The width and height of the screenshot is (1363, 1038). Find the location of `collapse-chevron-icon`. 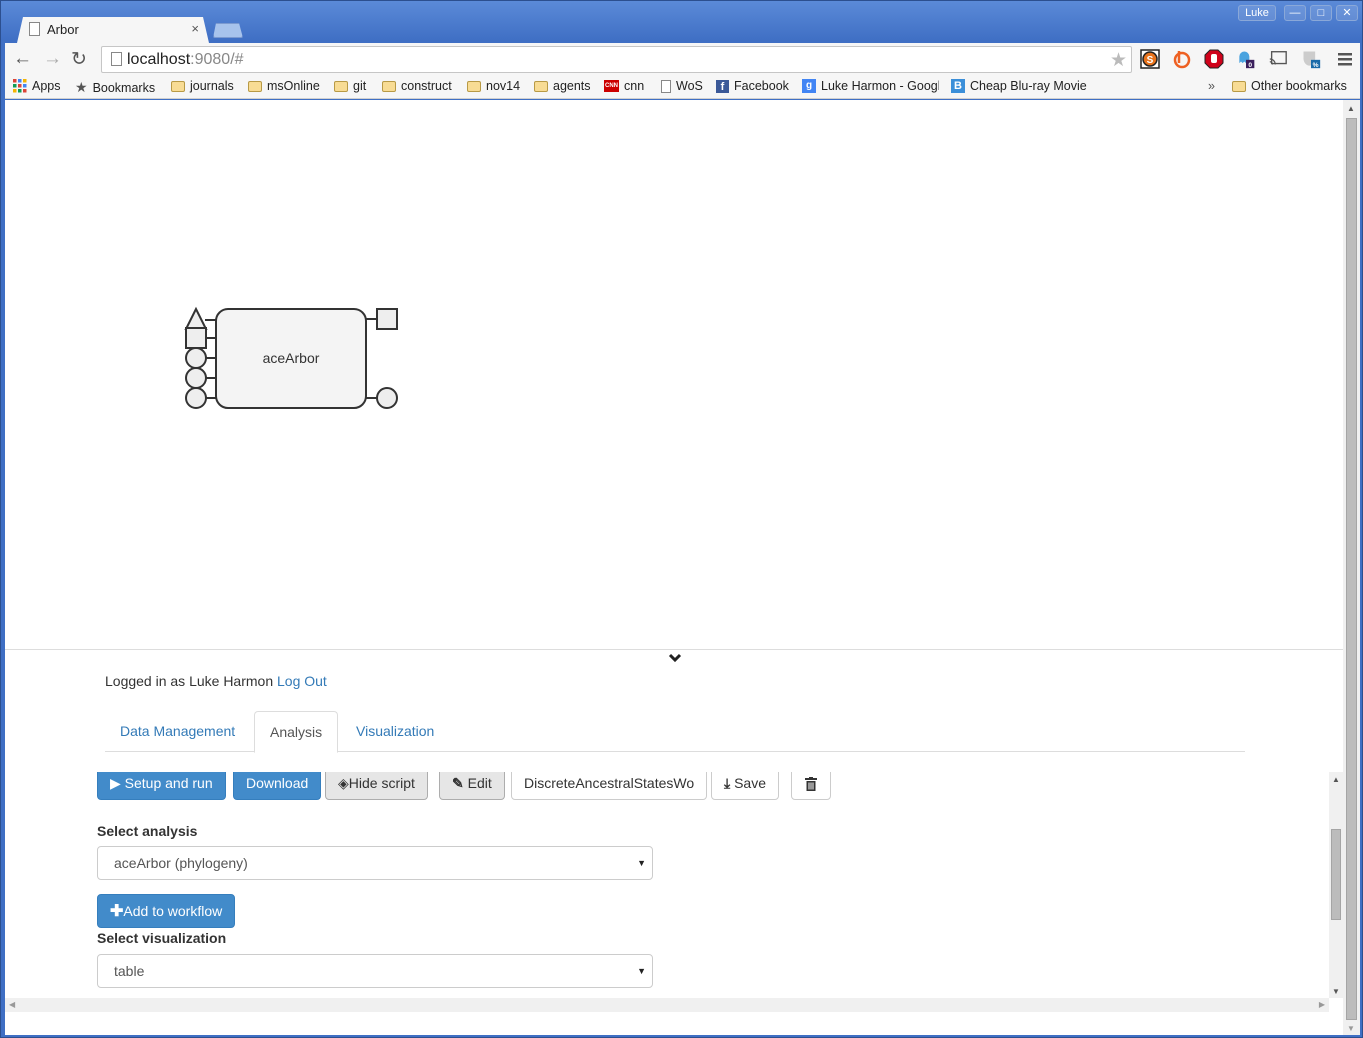

collapse-chevron-icon is located at coordinates (675, 658).